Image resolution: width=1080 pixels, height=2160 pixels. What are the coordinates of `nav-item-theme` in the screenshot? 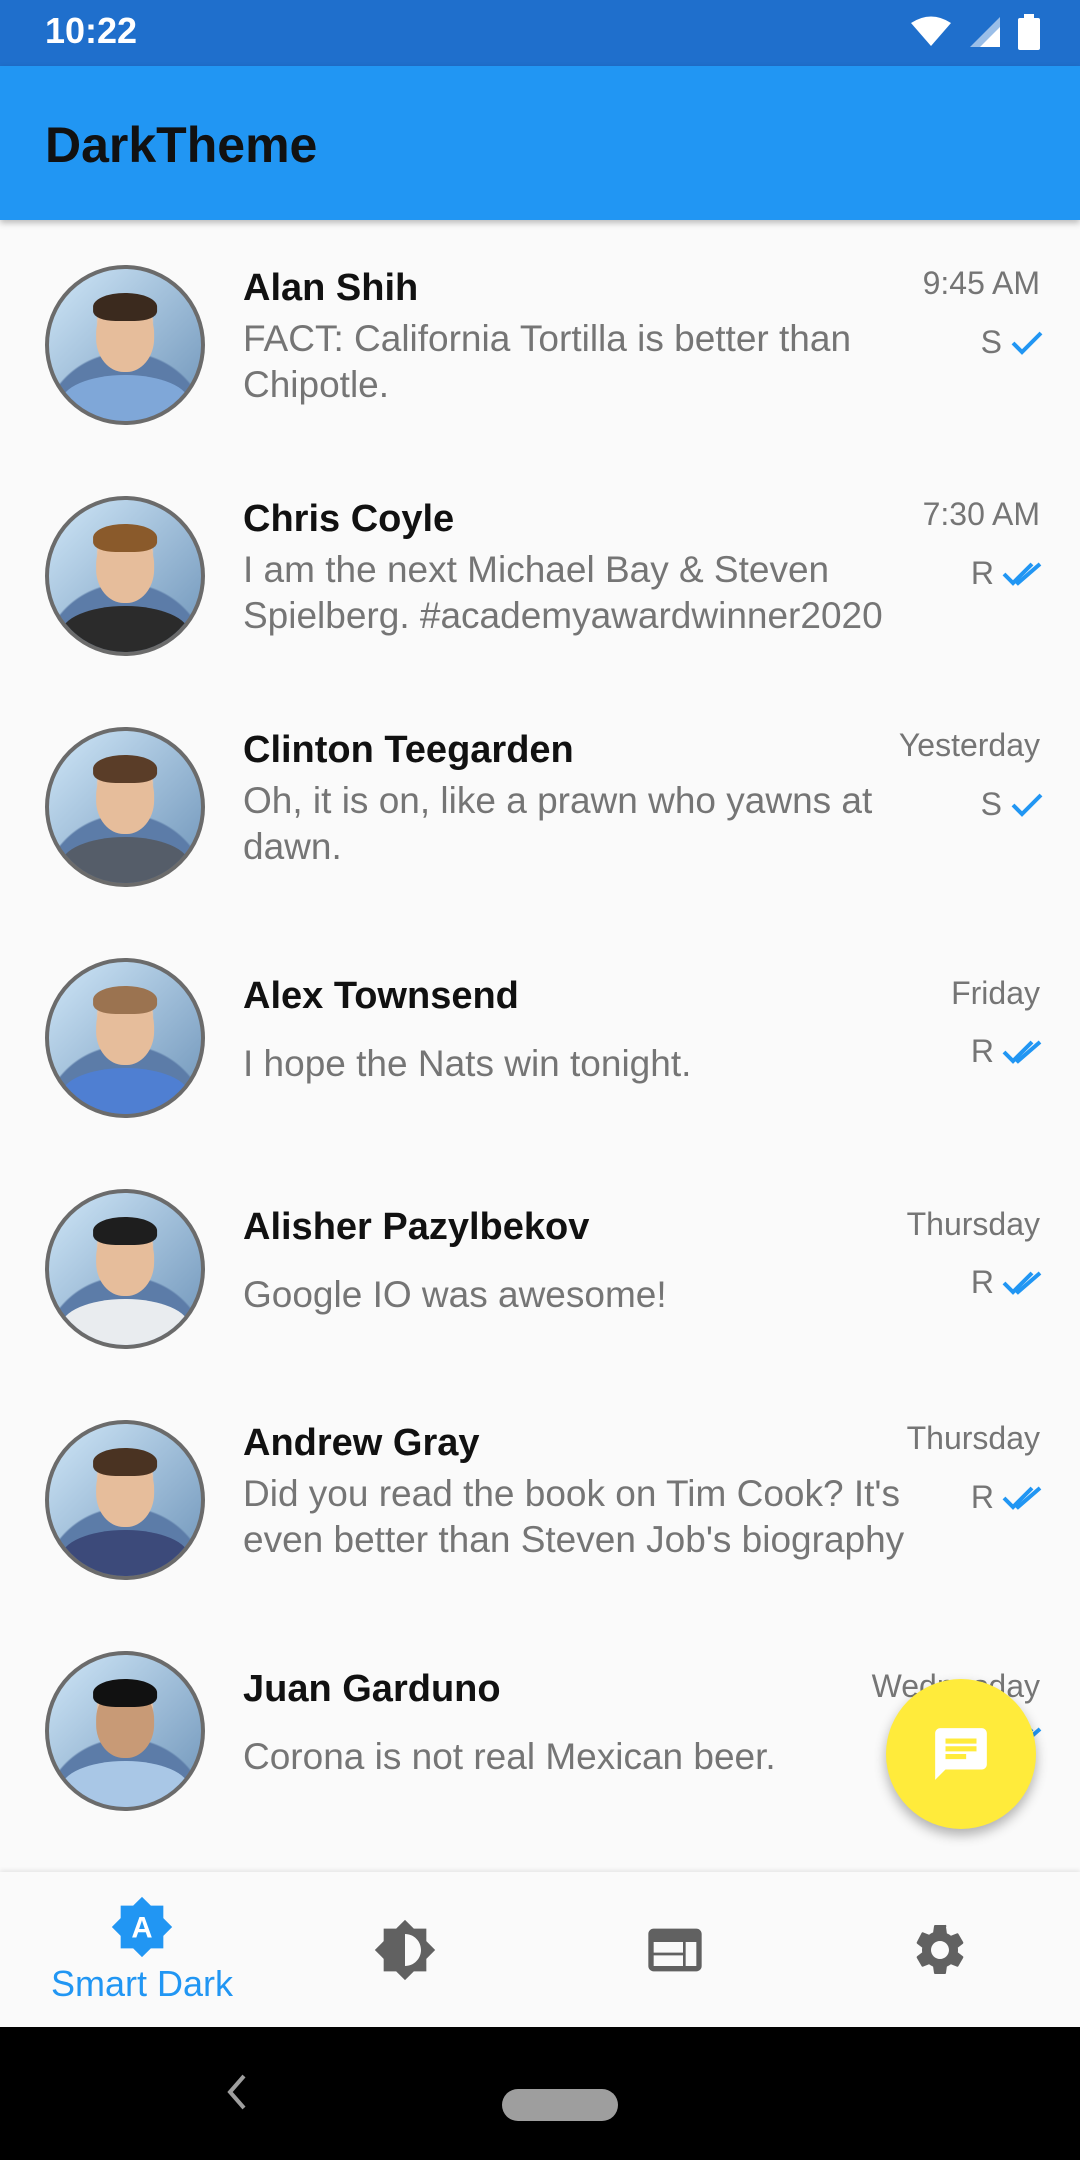 It's located at (405, 1949).